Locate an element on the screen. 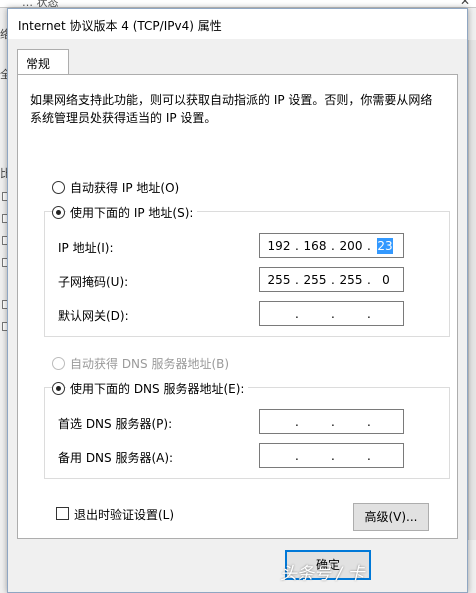 The height and width of the screenshot is (593, 476). background-scrollbar is located at coordinates (472, 290).